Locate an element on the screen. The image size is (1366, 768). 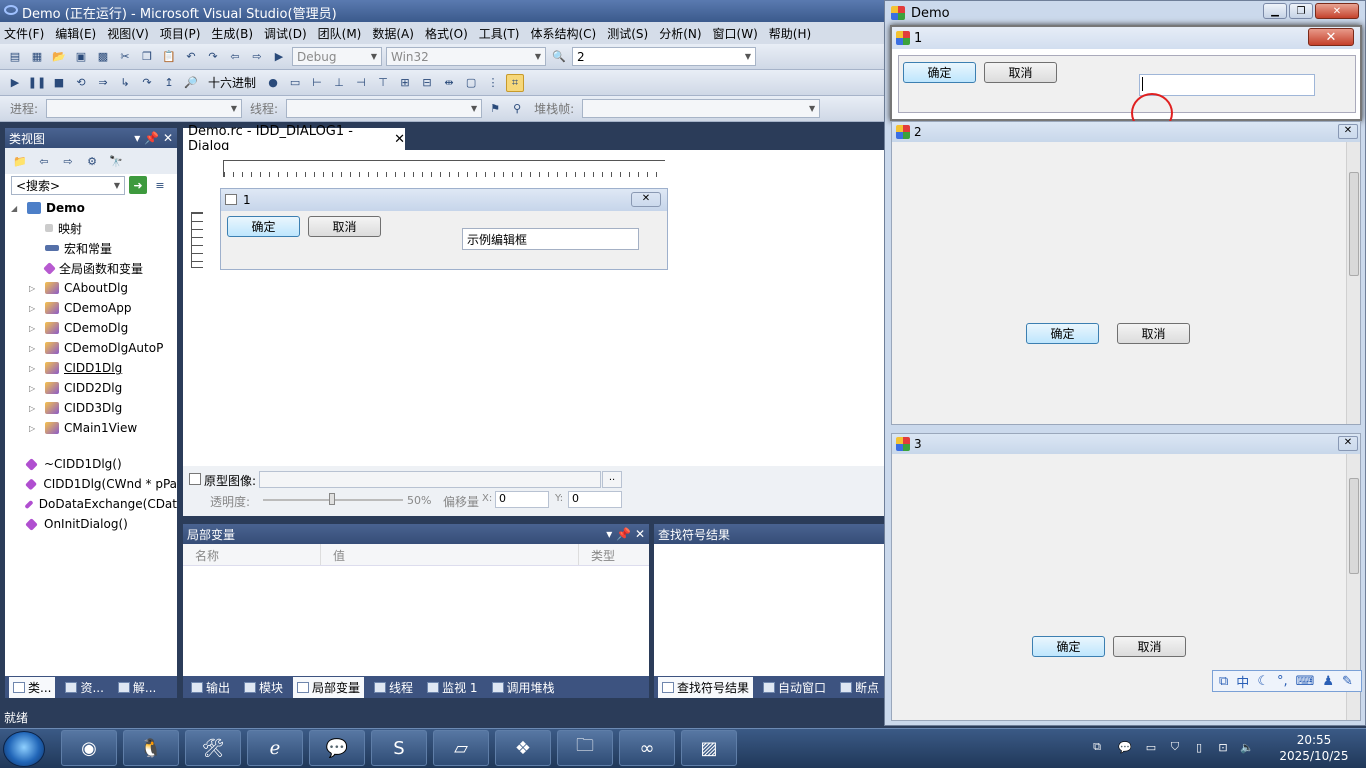
explorer-folder-icon: 🗀 is located at coordinates (585, 748).